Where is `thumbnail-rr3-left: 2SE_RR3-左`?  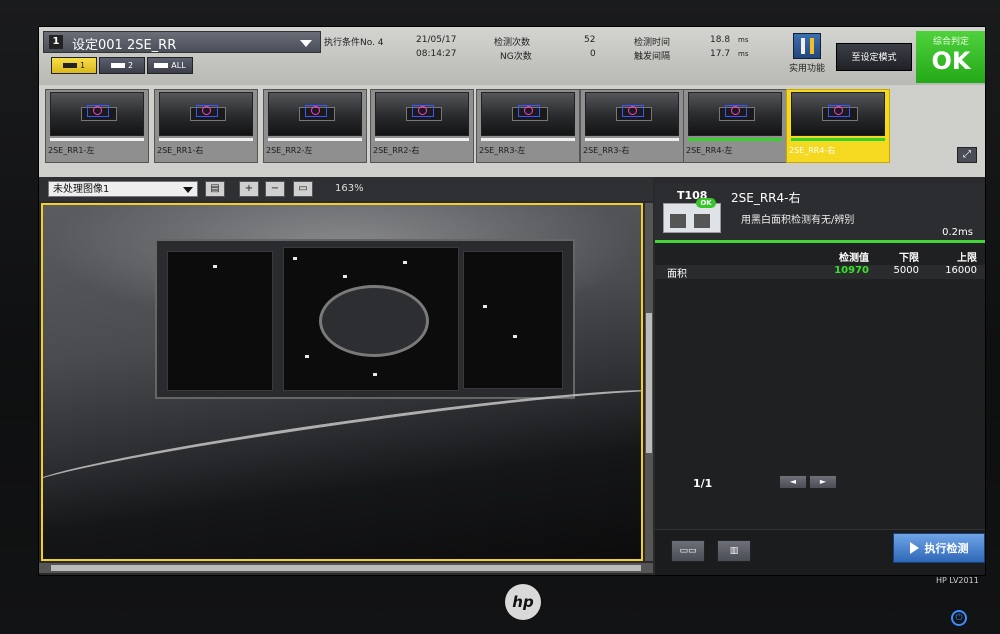 thumbnail-rr3-left: 2SE_RR3-左 is located at coordinates (528, 126).